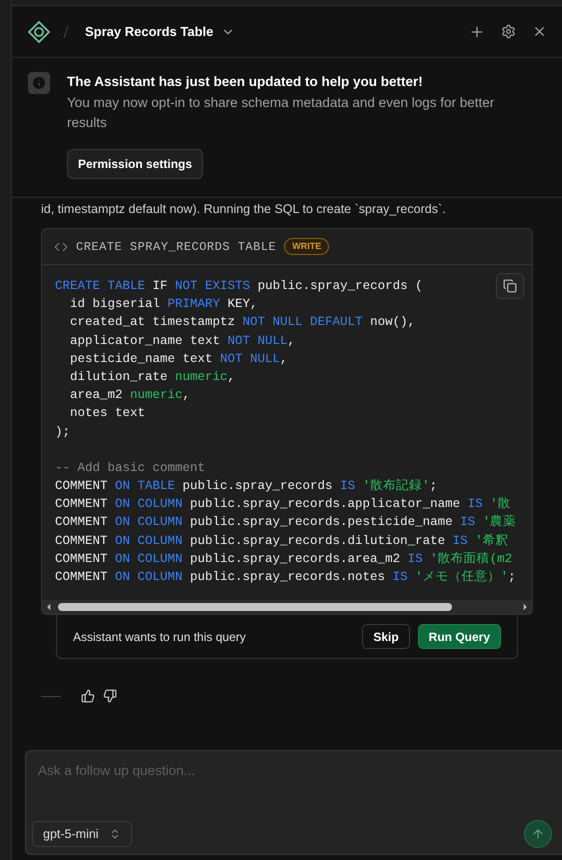  Describe the element at coordinates (145, 341) in the screenshot. I see `code-token: applicator_name text` at that location.